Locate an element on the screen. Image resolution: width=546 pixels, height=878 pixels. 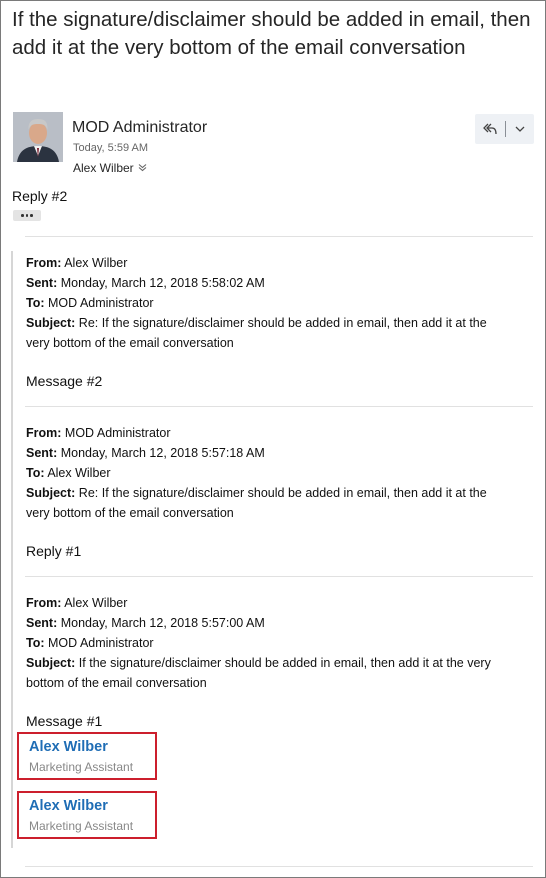
reply-actions is located at coordinates (504, 129).